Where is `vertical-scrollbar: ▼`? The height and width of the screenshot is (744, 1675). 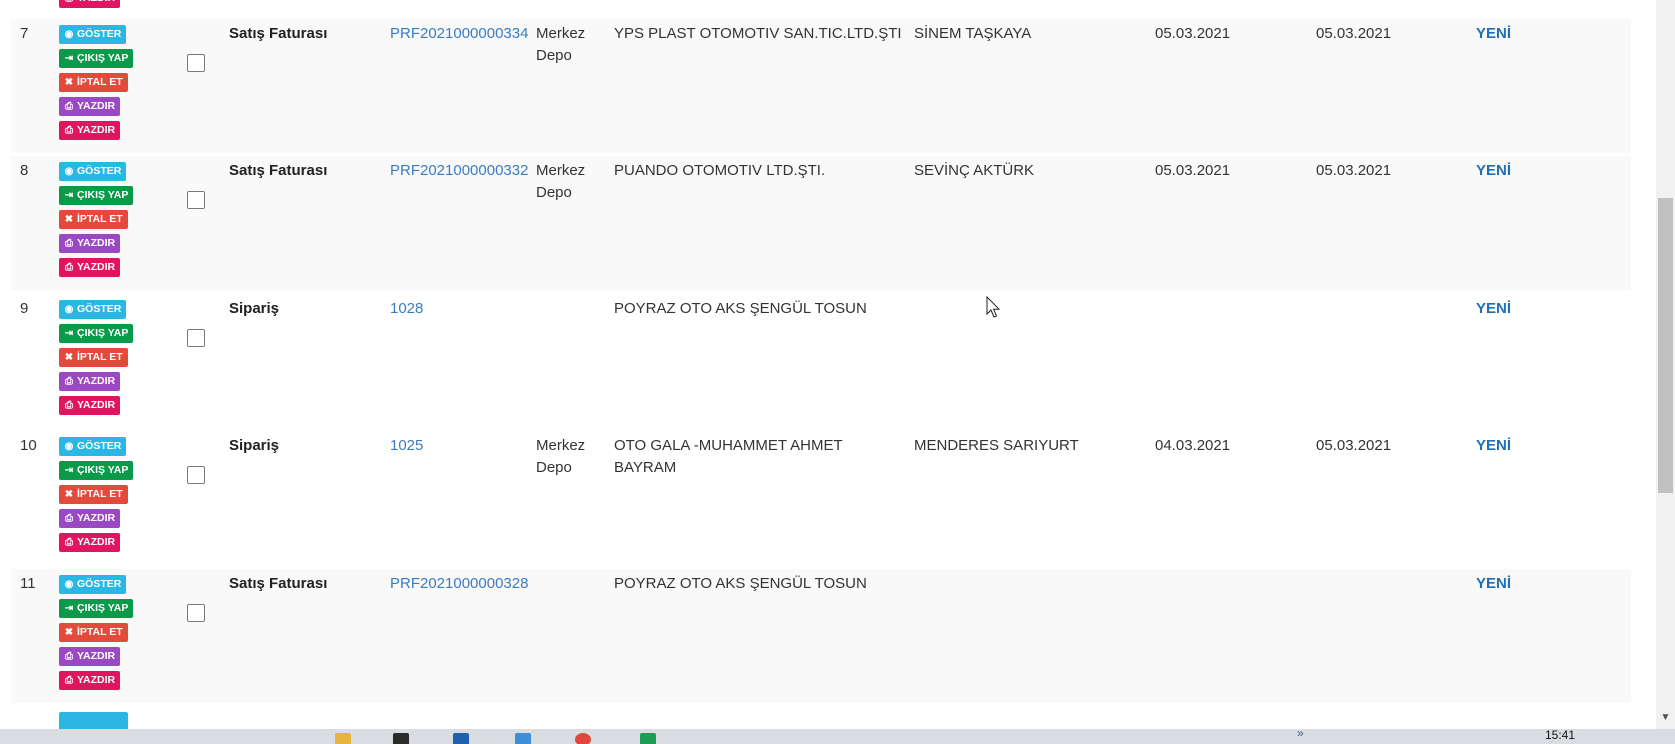 vertical-scrollbar: ▼ is located at coordinates (1665, 364).